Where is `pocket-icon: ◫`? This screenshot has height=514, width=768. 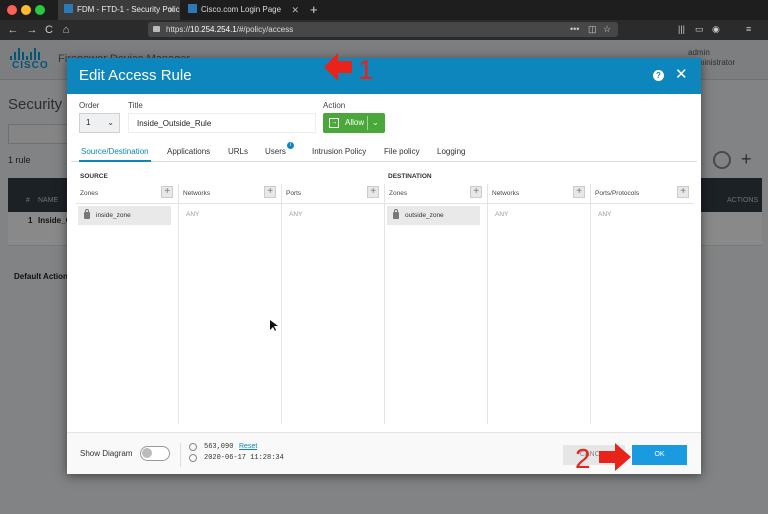
pocket-icon: ◫ is located at coordinates (592, 29).